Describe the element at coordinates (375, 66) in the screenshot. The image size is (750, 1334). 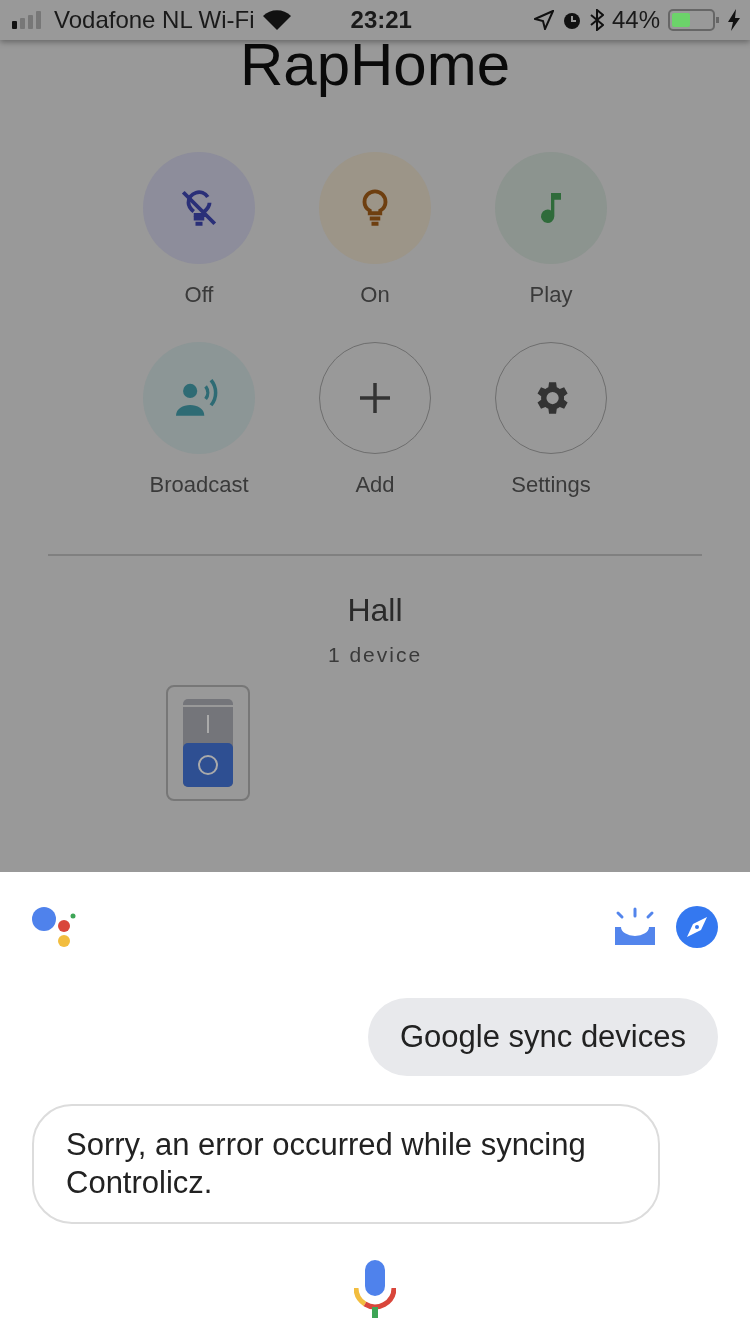
I see `app-title: RapHome` at that location.